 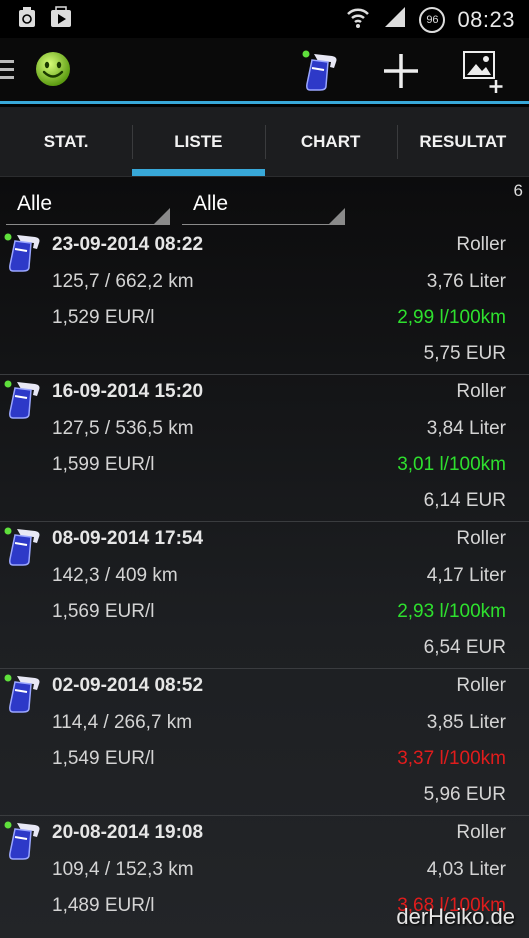 I want to click on action-bar, so click(x=264, y=71).